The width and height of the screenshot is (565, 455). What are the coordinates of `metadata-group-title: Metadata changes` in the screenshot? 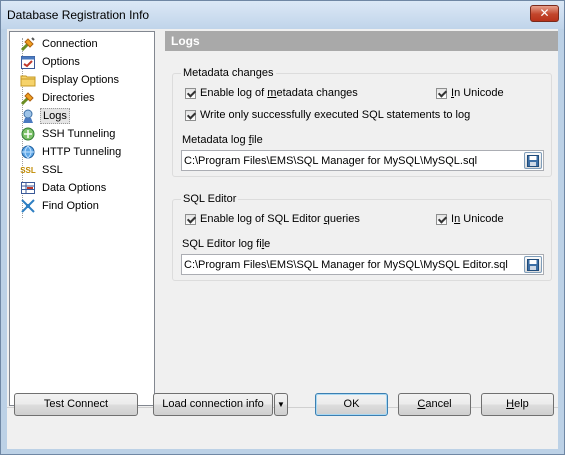 It's located at (228, 73).